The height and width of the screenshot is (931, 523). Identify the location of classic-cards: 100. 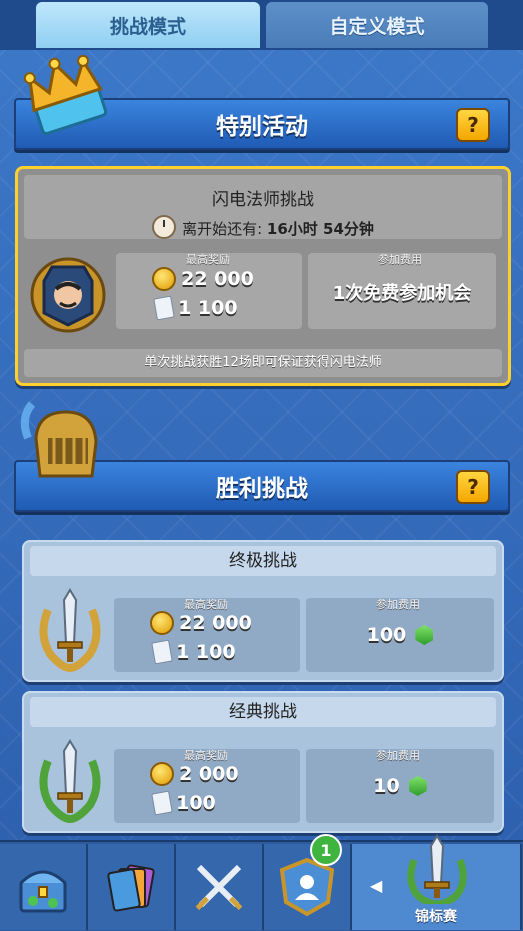
(196, 803).